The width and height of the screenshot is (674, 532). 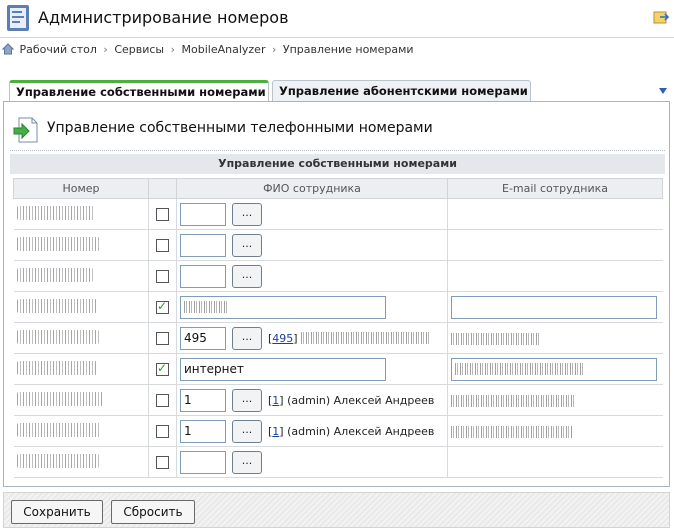 What do you see at coordinates (366, 338) in the screenshot?
I see `redacted-employee` at bounding box center [366, 338].